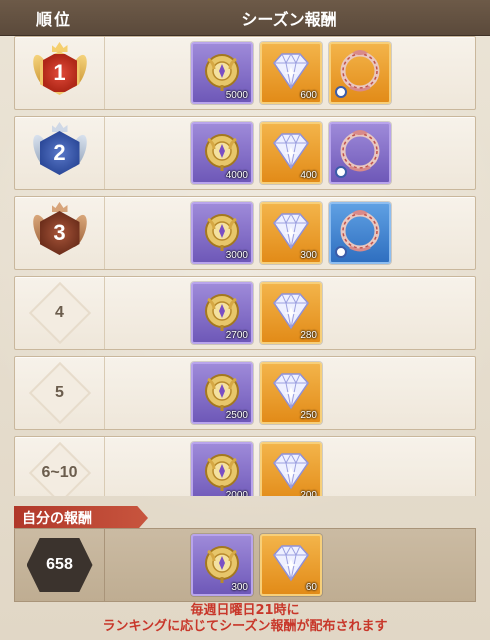 Image resolution: width=490 pixels, height=640 pixels. Describe the element at coordinates (256, 394) in the screenshot. I see `reward-items: 2500 250` at that location.